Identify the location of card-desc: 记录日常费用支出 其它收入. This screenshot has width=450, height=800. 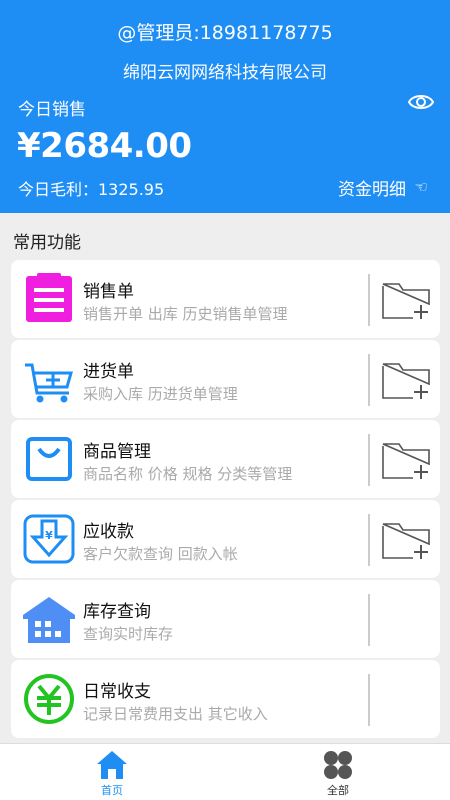
(175, 714).